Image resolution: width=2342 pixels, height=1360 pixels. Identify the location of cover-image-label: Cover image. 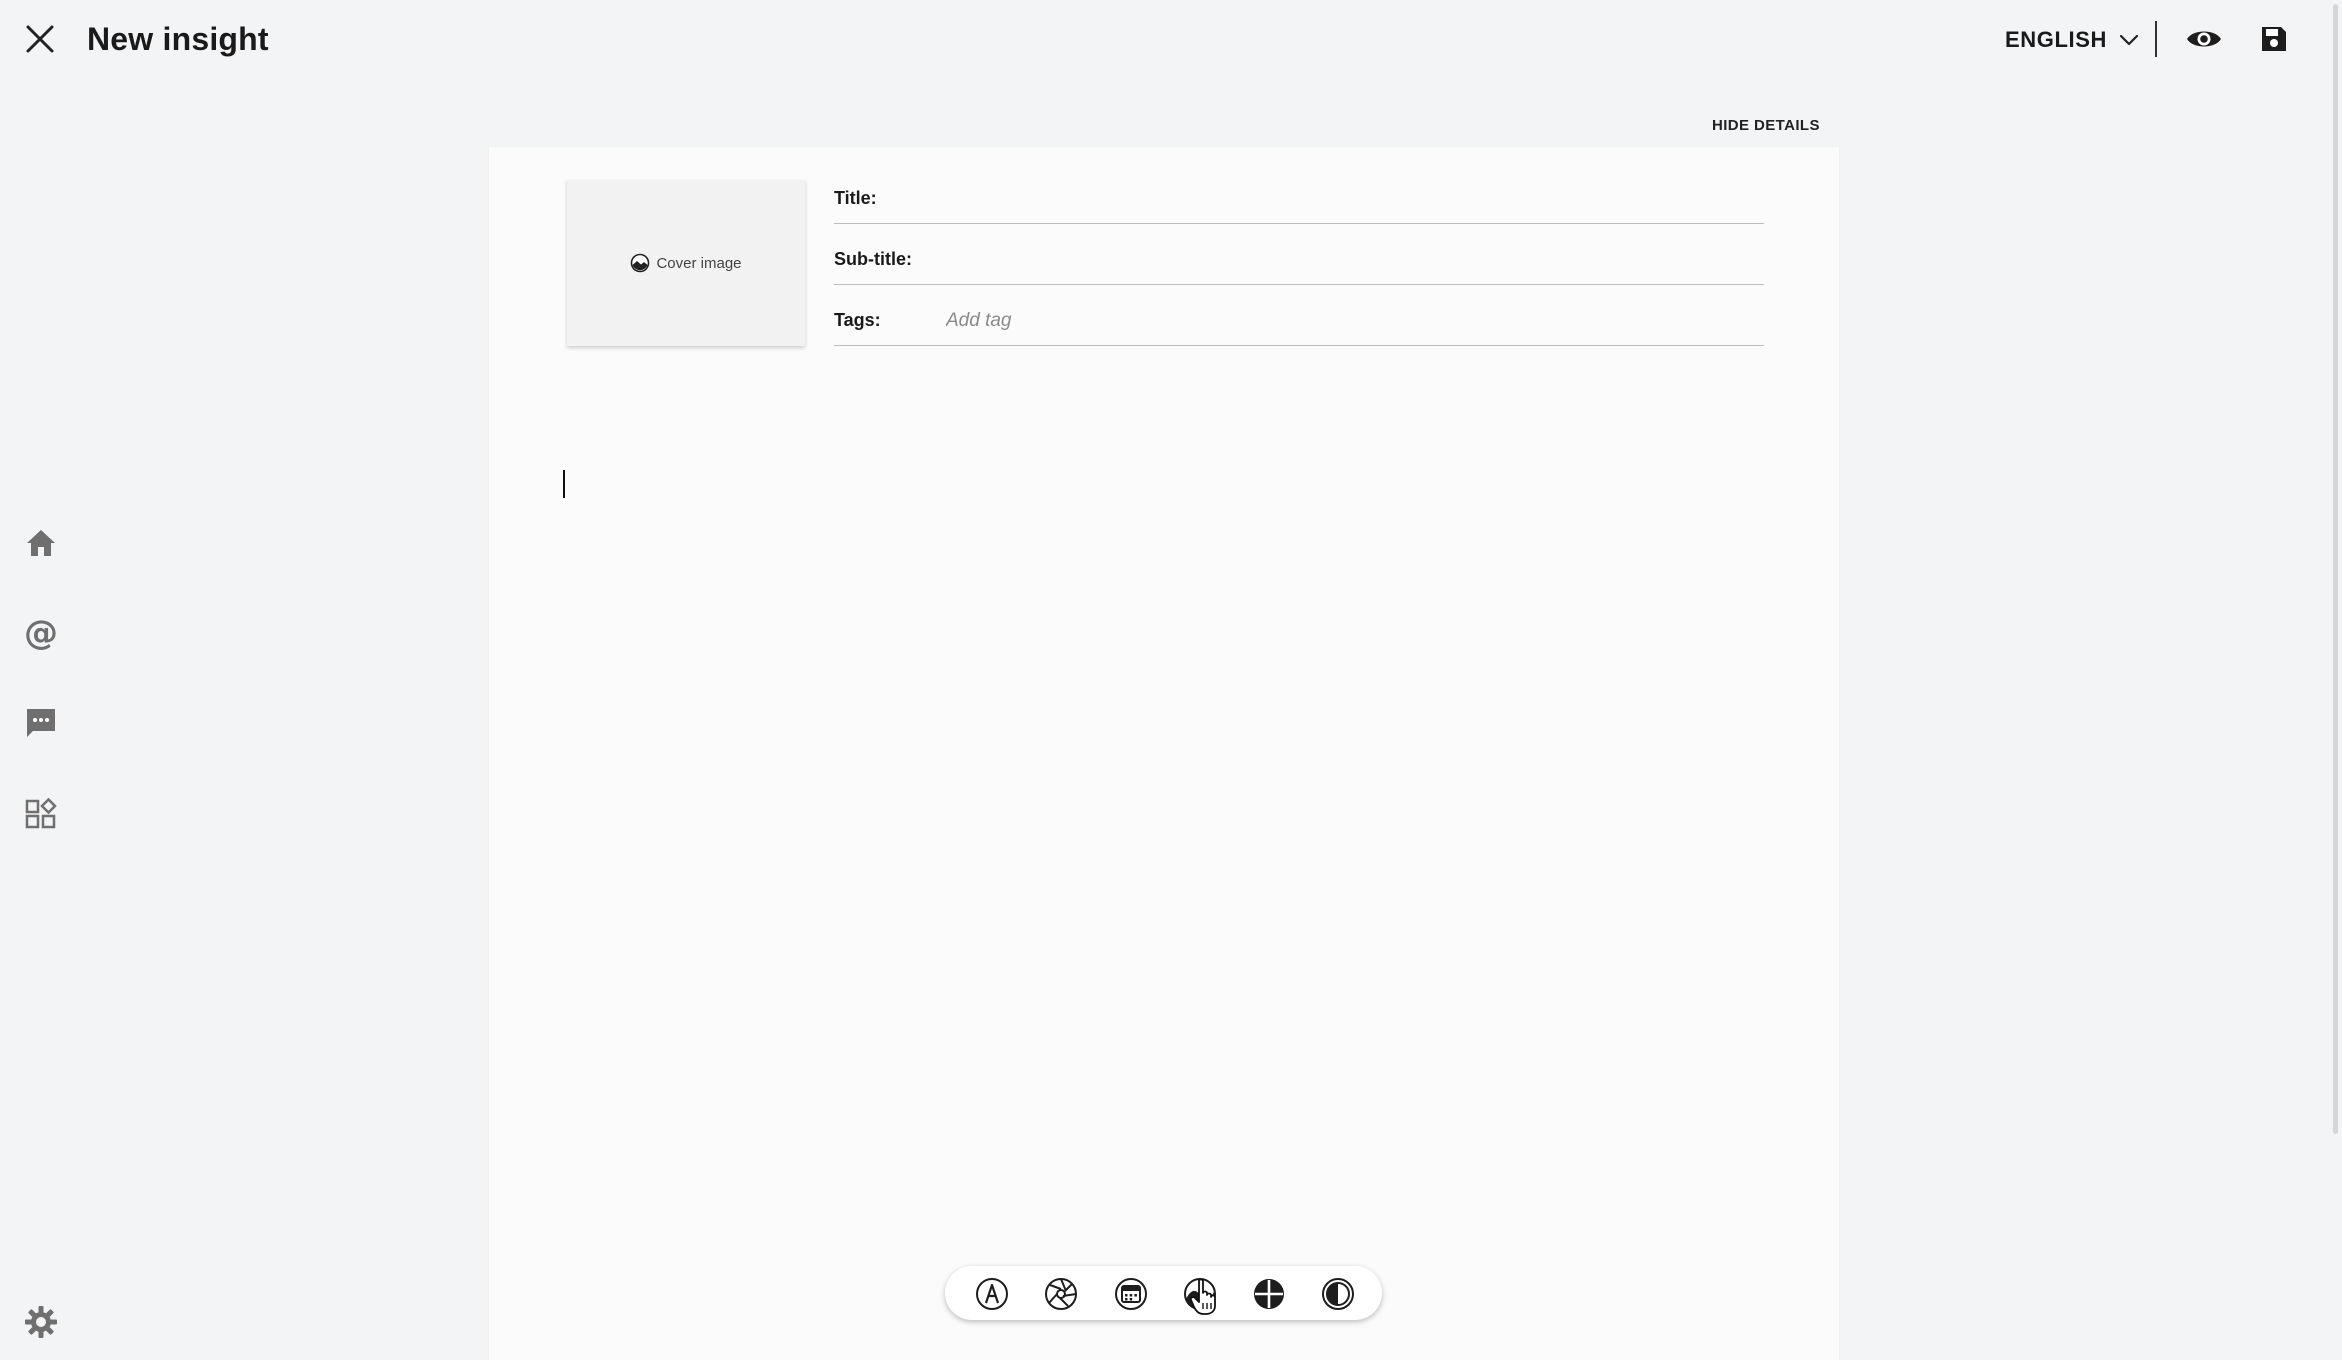
(699, 263).